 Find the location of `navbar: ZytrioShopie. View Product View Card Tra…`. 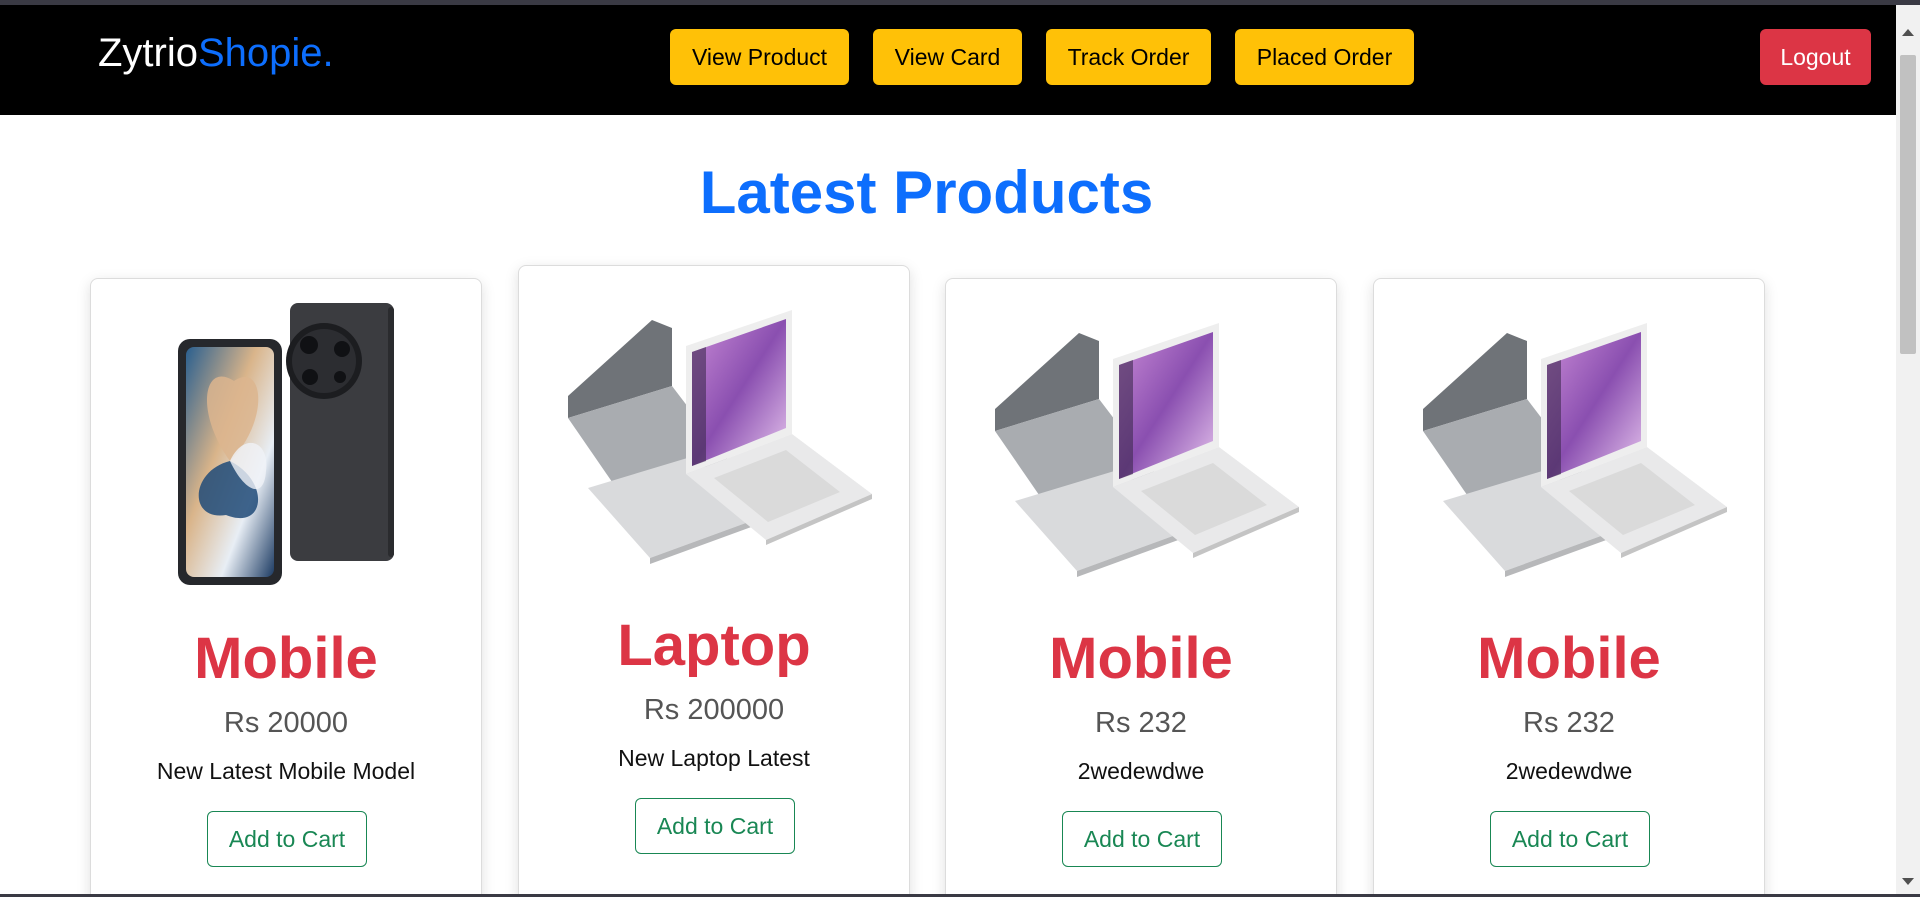

navbar: ZytrioShopie. View Product View Card Tra… is located at coordinates (948, 60).